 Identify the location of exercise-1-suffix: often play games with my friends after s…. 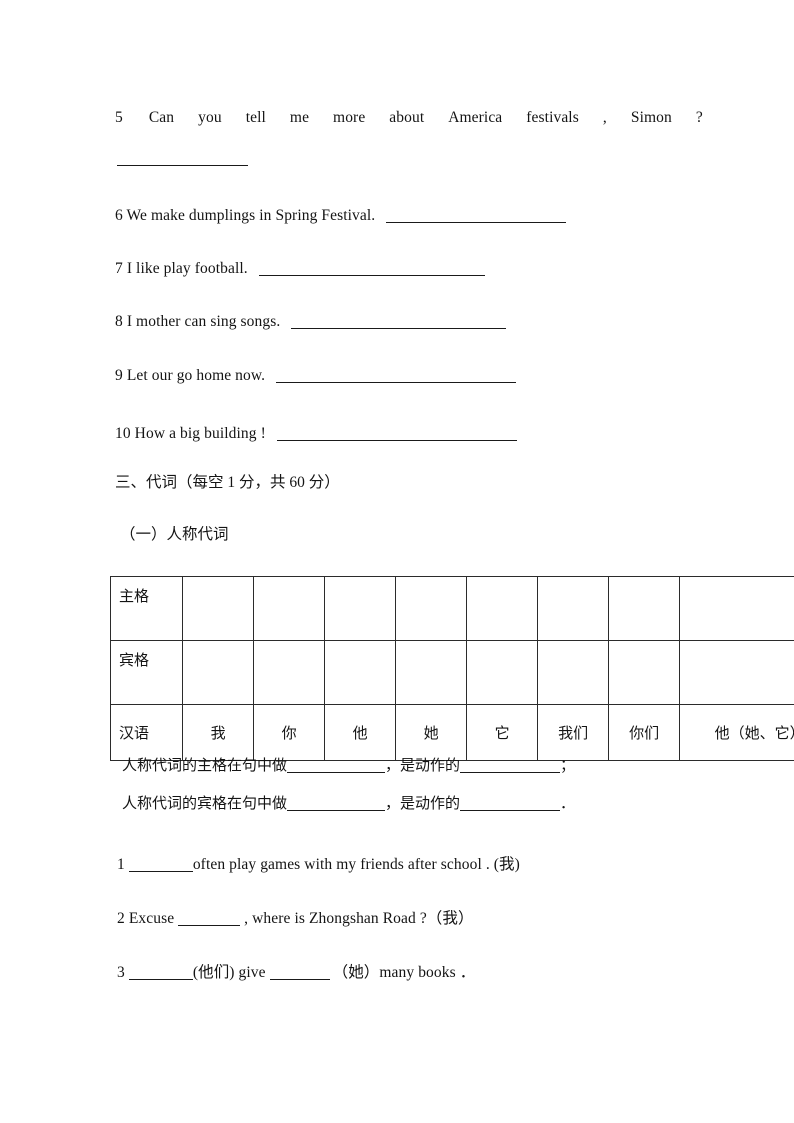
(356, 864).